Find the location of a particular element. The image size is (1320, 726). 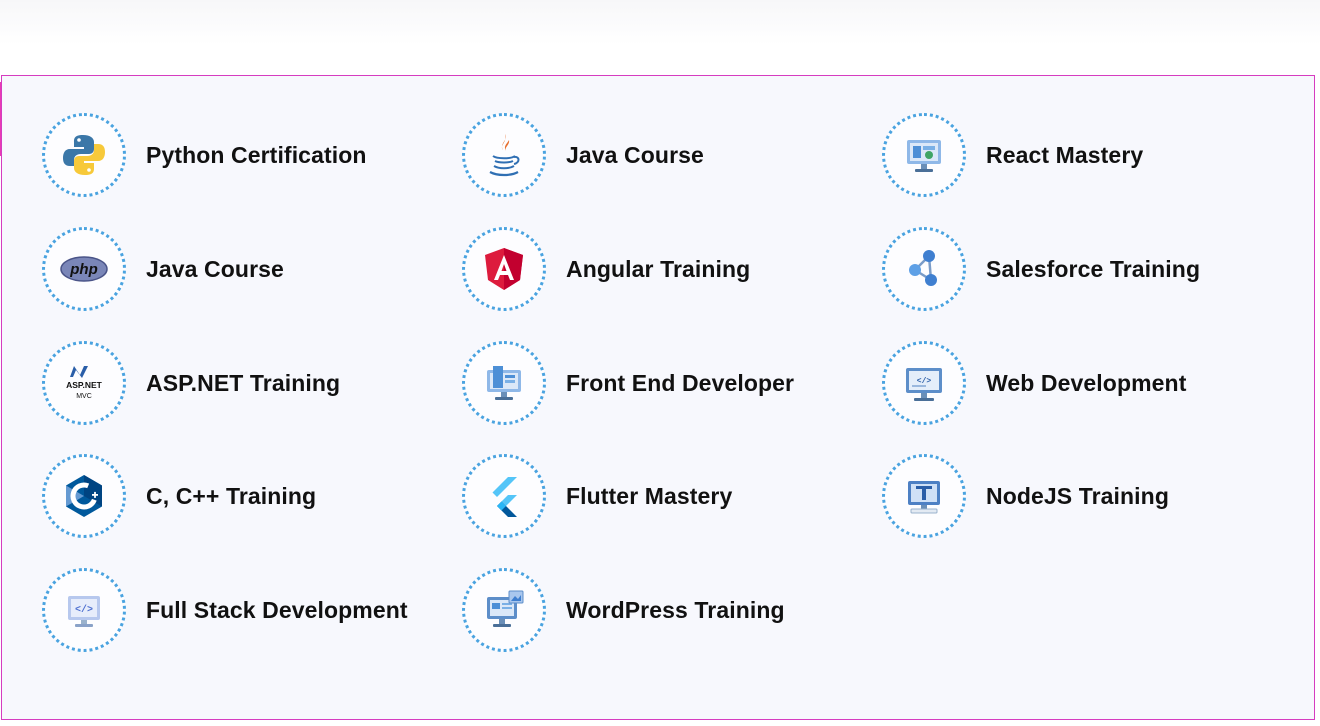

aspnet-mvc-icon: ASP.NET MVC is located at coordinates (84, 383).